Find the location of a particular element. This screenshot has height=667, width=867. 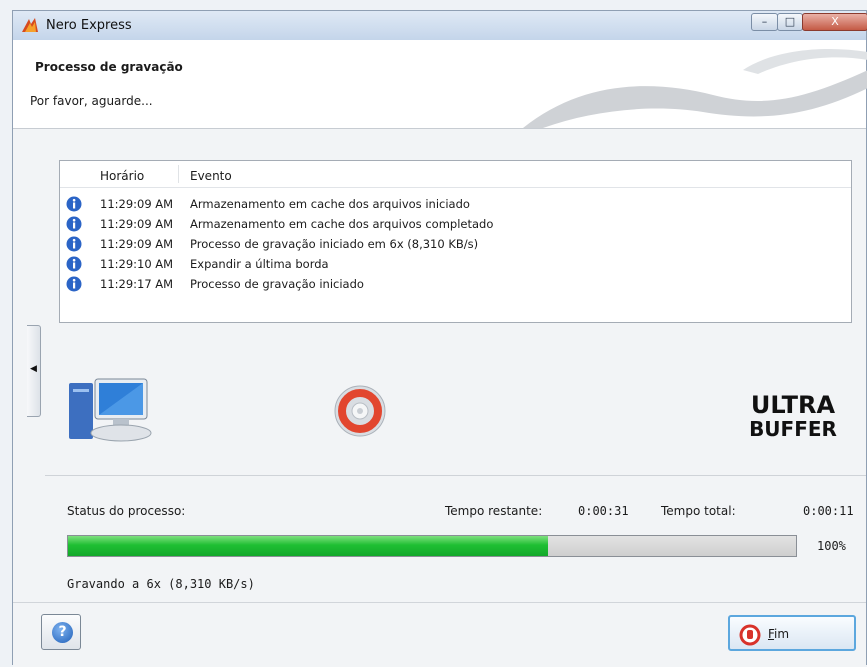

log-row: 11:29:10 AM Expandir a última borda is located at coordinates (455, 264).